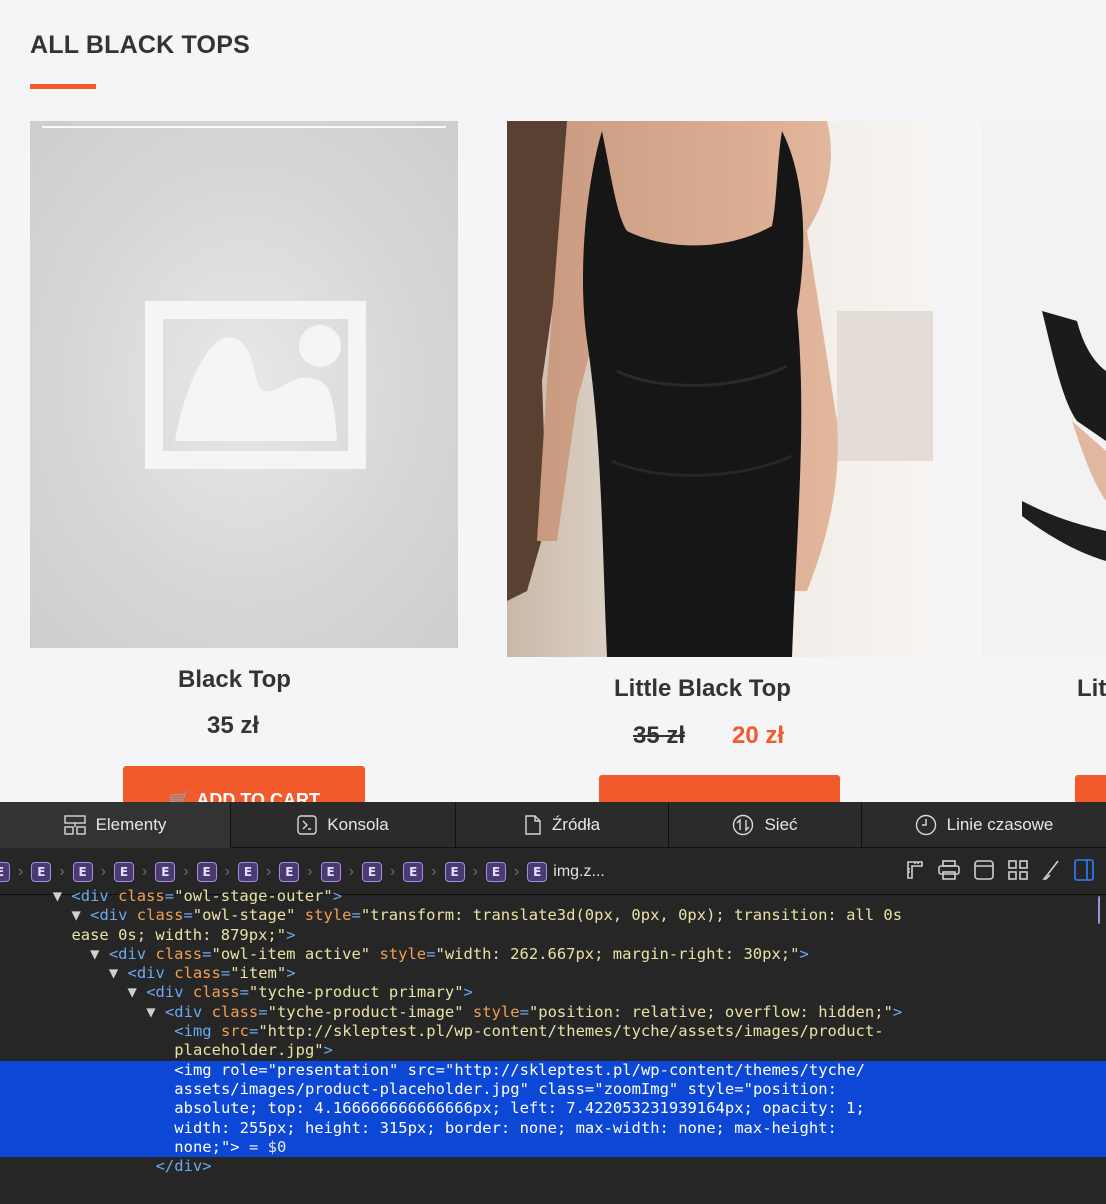 The width and height of the screenshot is (1106, 1204). I want to click on product-name: Black Top, so click(234, 680).